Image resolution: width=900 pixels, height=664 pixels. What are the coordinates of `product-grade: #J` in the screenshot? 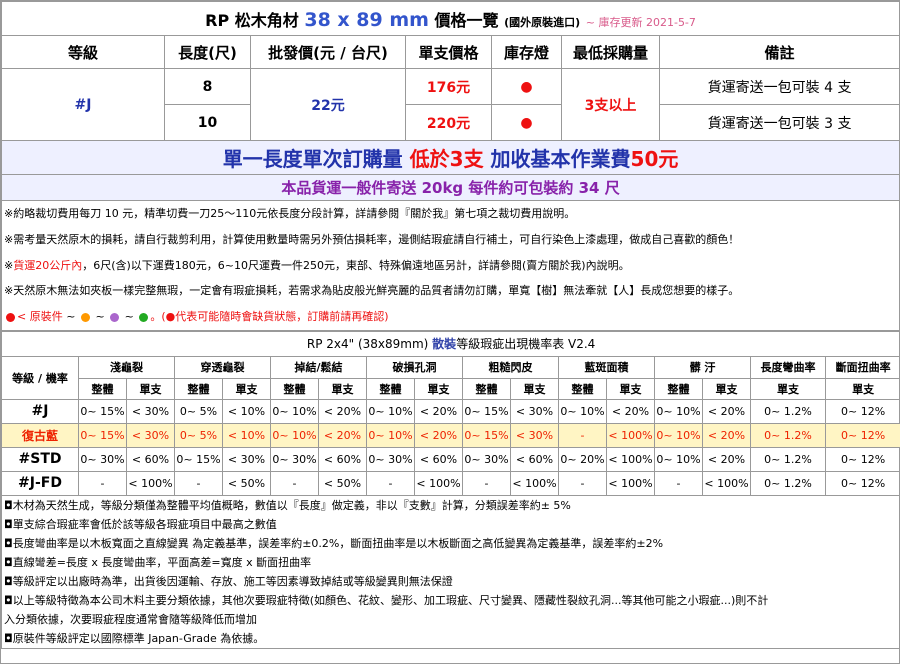 It's located at (83, 104).